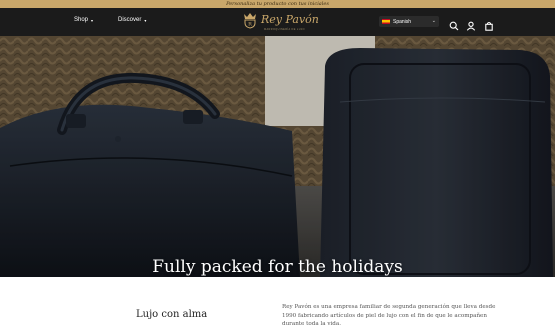 The height and width of the screenshot is (330, 555). I want to click on bag-icon, so click(489, 26).